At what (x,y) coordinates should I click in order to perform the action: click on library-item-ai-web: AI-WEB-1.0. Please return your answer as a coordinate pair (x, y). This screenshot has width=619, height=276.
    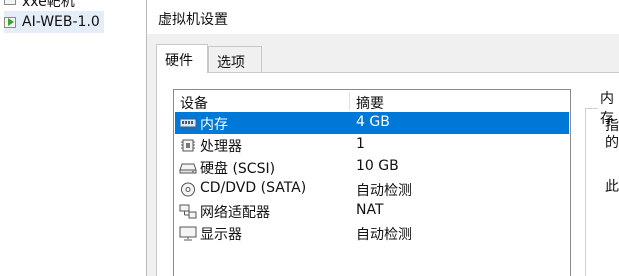
    Looking at the image, I should click on (54, 22).